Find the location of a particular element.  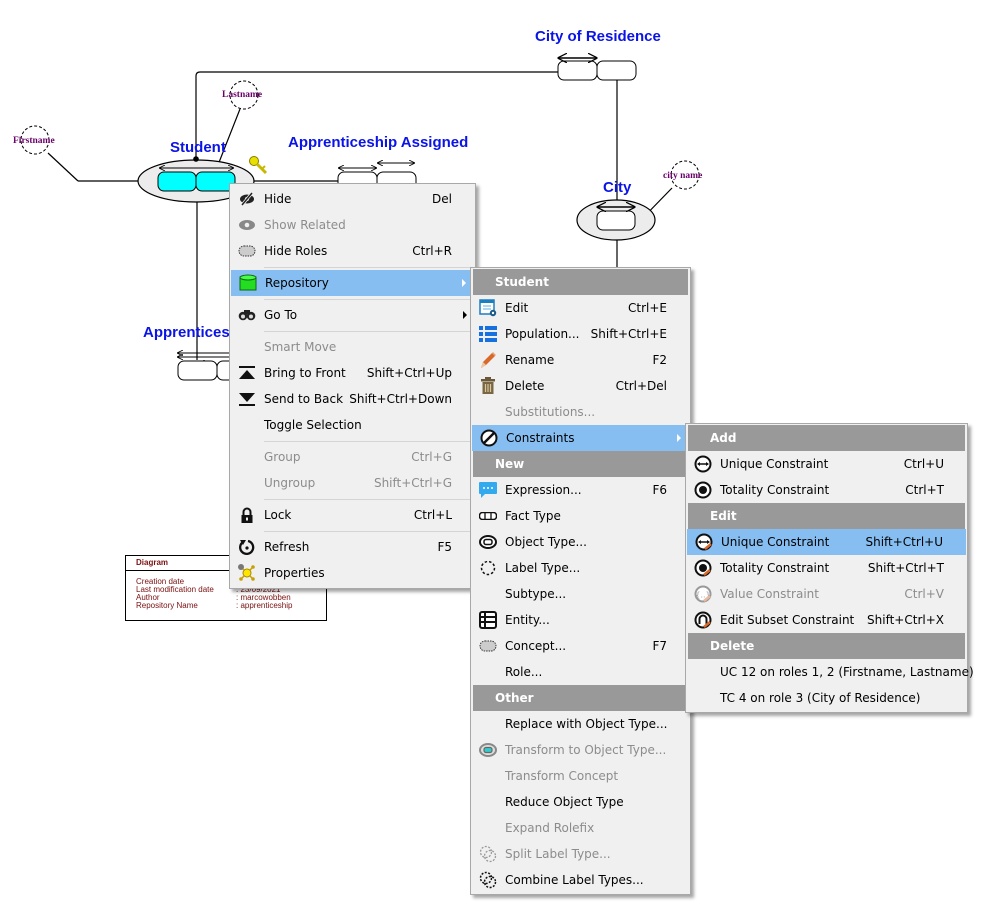

menu-item-delete-tc-4: TC 4 on role 3 (City of Residence) is located at coordinates (826, 698).